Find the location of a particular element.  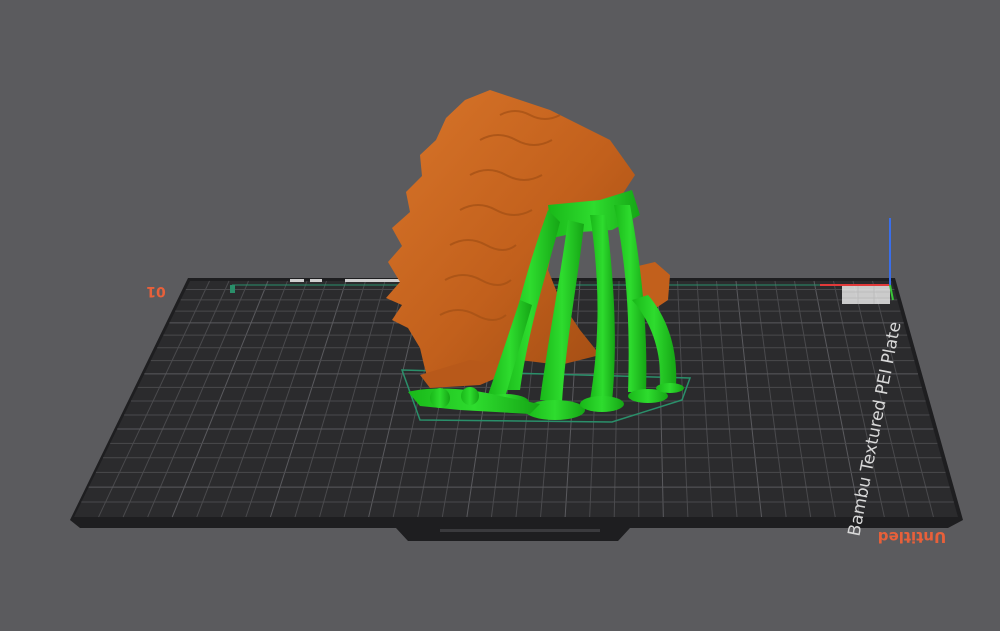

plate-front-notch is located at coordinates (520, 530).